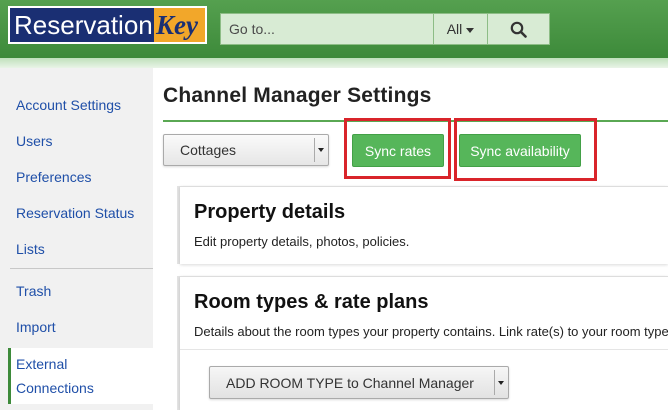 The width and height of the screenshot is (668, 410). Describe the element at coordinates (270, 212) in the screenshot. I see `property-details-title: Property details` at that location.